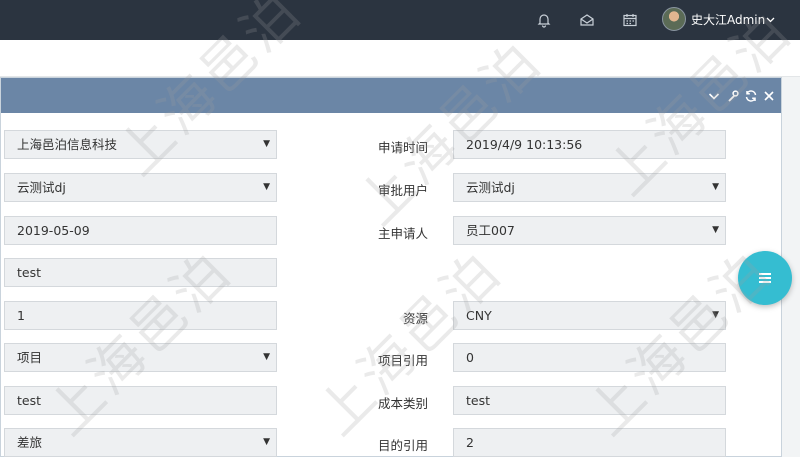 The height and width of the screenshot is (457, 800). I want to click on company-select: 上海邑泊信息科技 ▼, so click(140, 144).